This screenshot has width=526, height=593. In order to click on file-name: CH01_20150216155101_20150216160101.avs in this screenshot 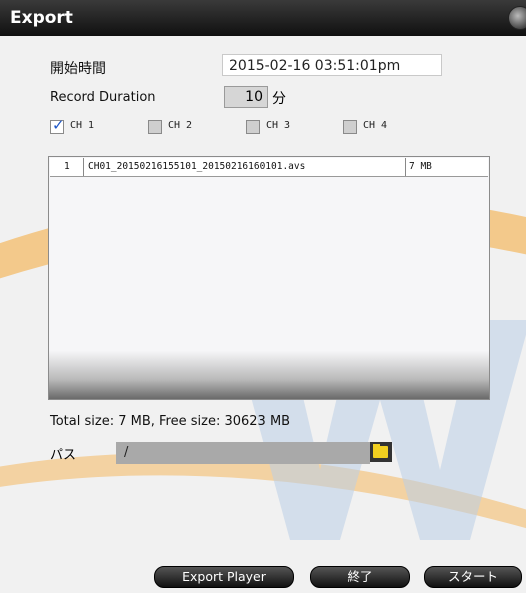, I will do `click(197, 166)`.